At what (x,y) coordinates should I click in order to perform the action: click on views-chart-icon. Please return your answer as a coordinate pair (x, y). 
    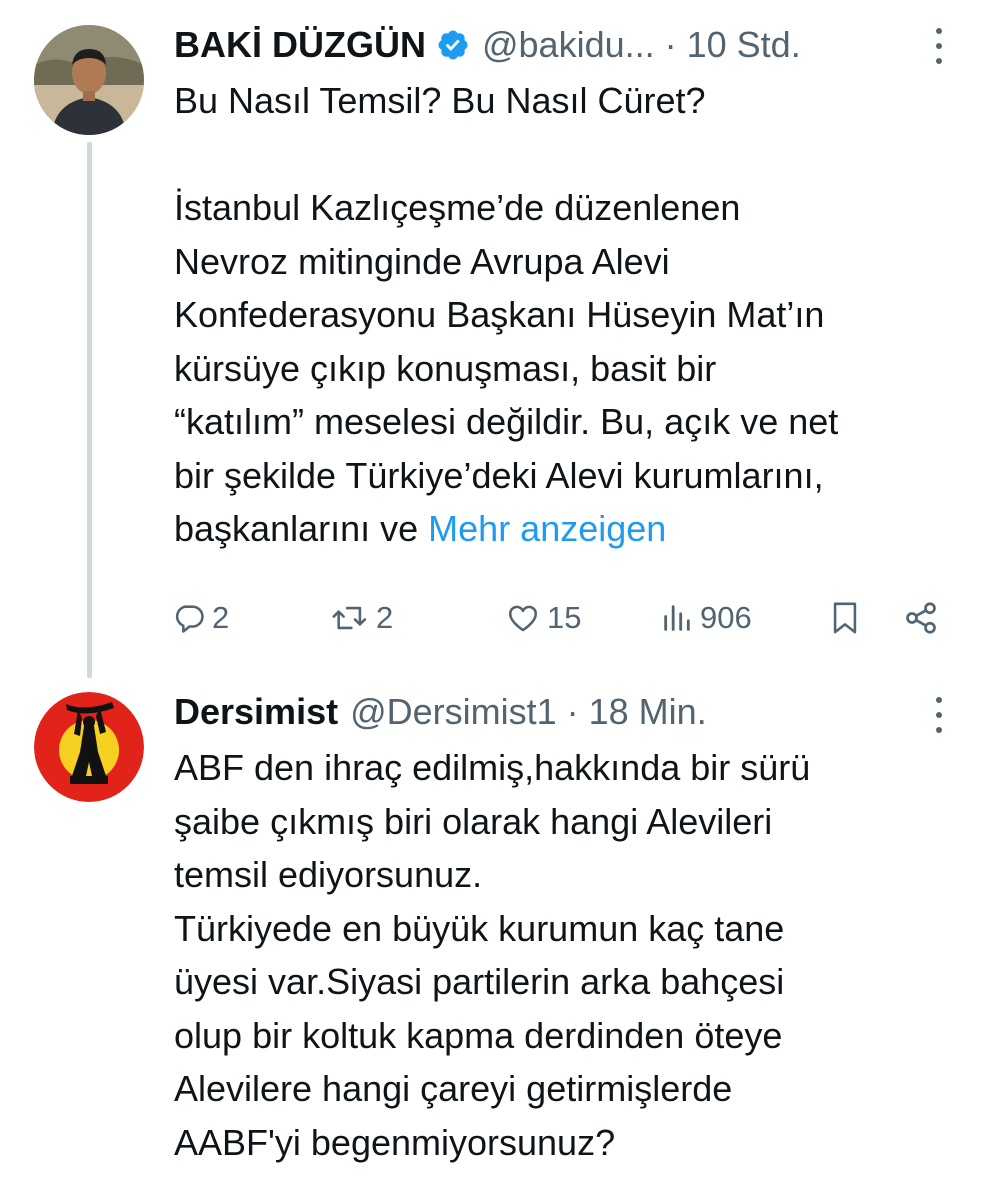
    Looking at the image, I should click on (677, 618).